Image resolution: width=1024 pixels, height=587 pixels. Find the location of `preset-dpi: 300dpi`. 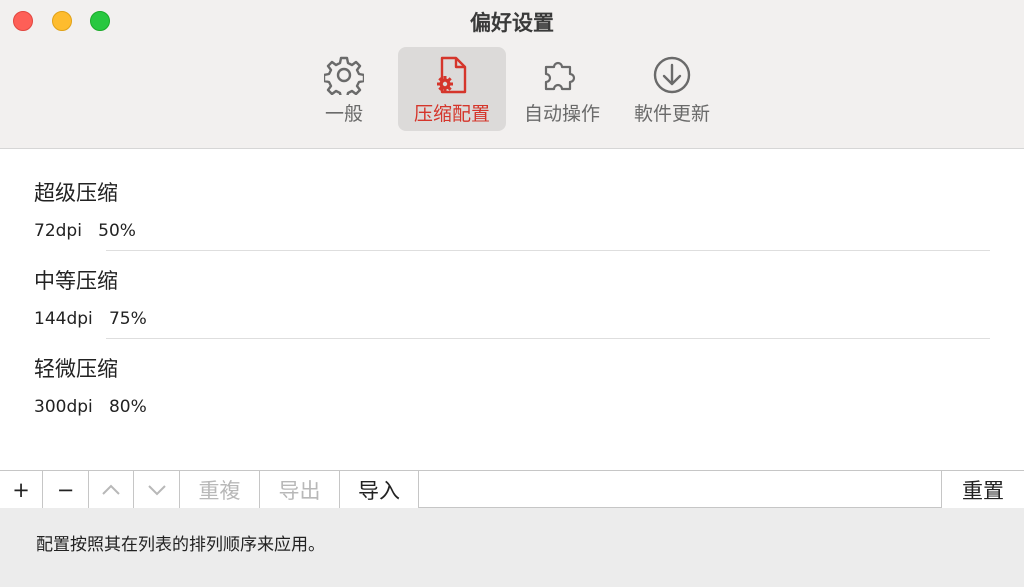

preset-dpi: 300dpi is located at coordinates (63, 407).